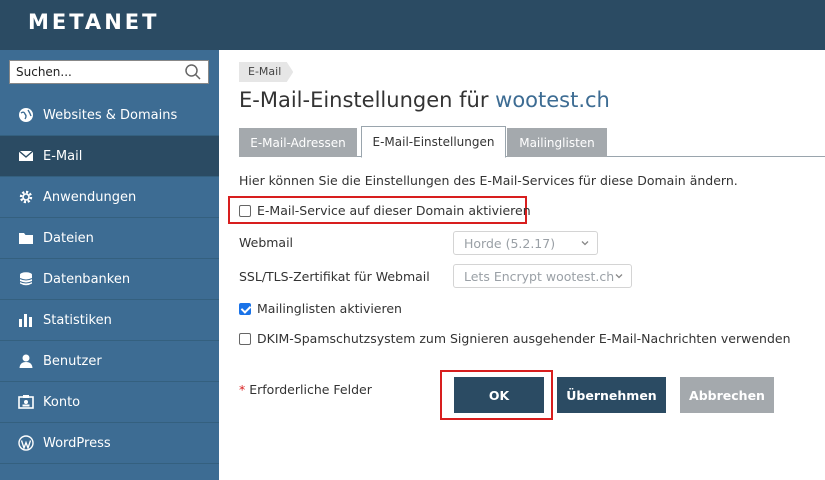 This screenshot has width=825, height=480. Describe the element at coordinates (109, 361) in the screenshot. I see `sidebar-item-benutzer: Benutzer` at that location.